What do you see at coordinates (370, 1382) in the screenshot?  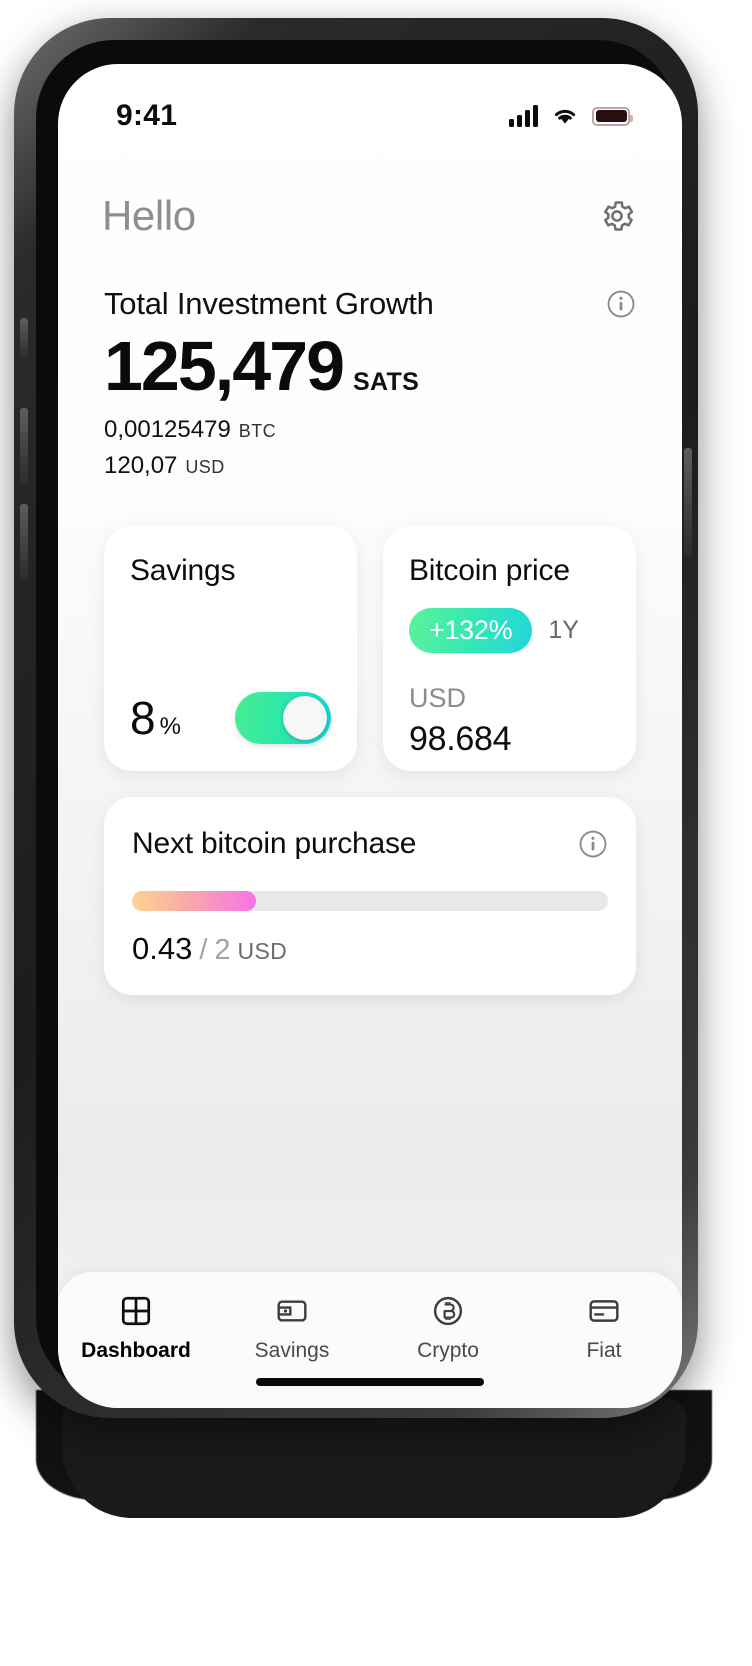 I see `home-indicator` at bounding box center [370, 1382].